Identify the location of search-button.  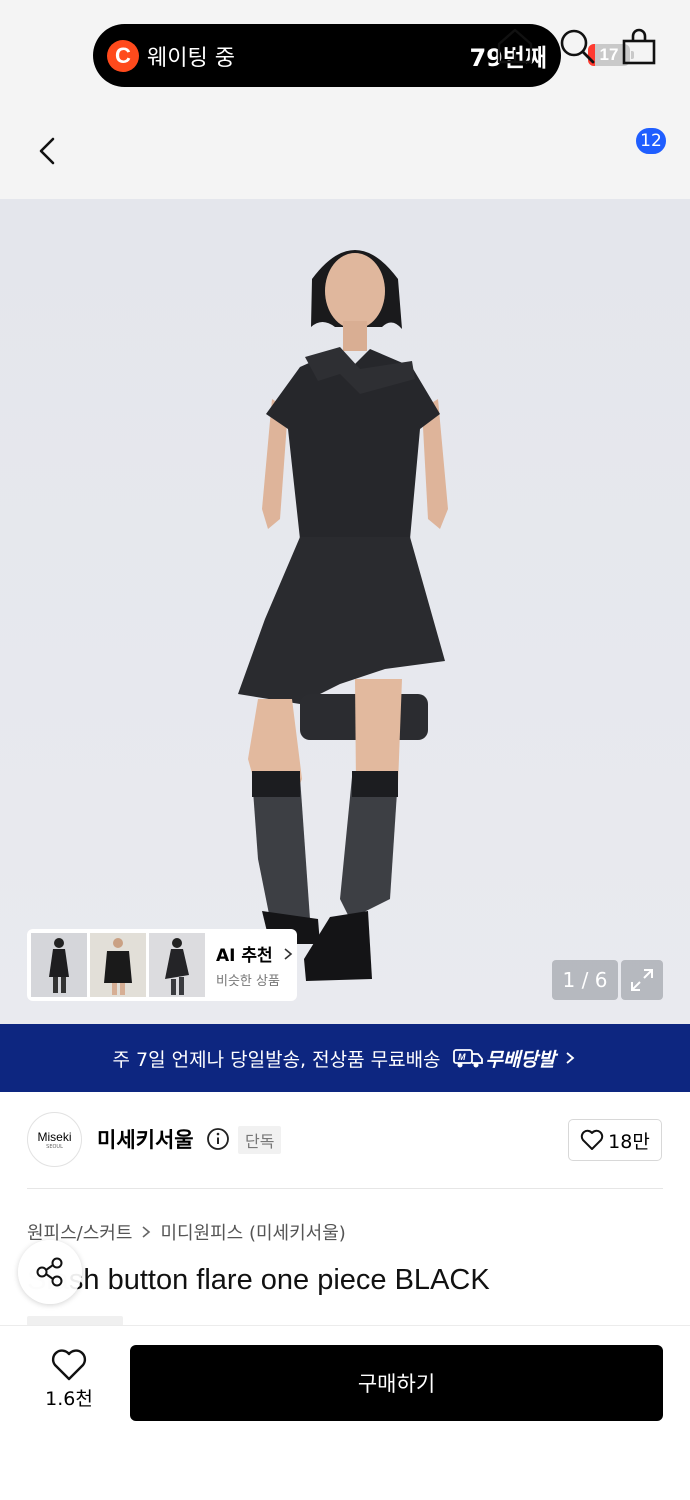
(577, 46).